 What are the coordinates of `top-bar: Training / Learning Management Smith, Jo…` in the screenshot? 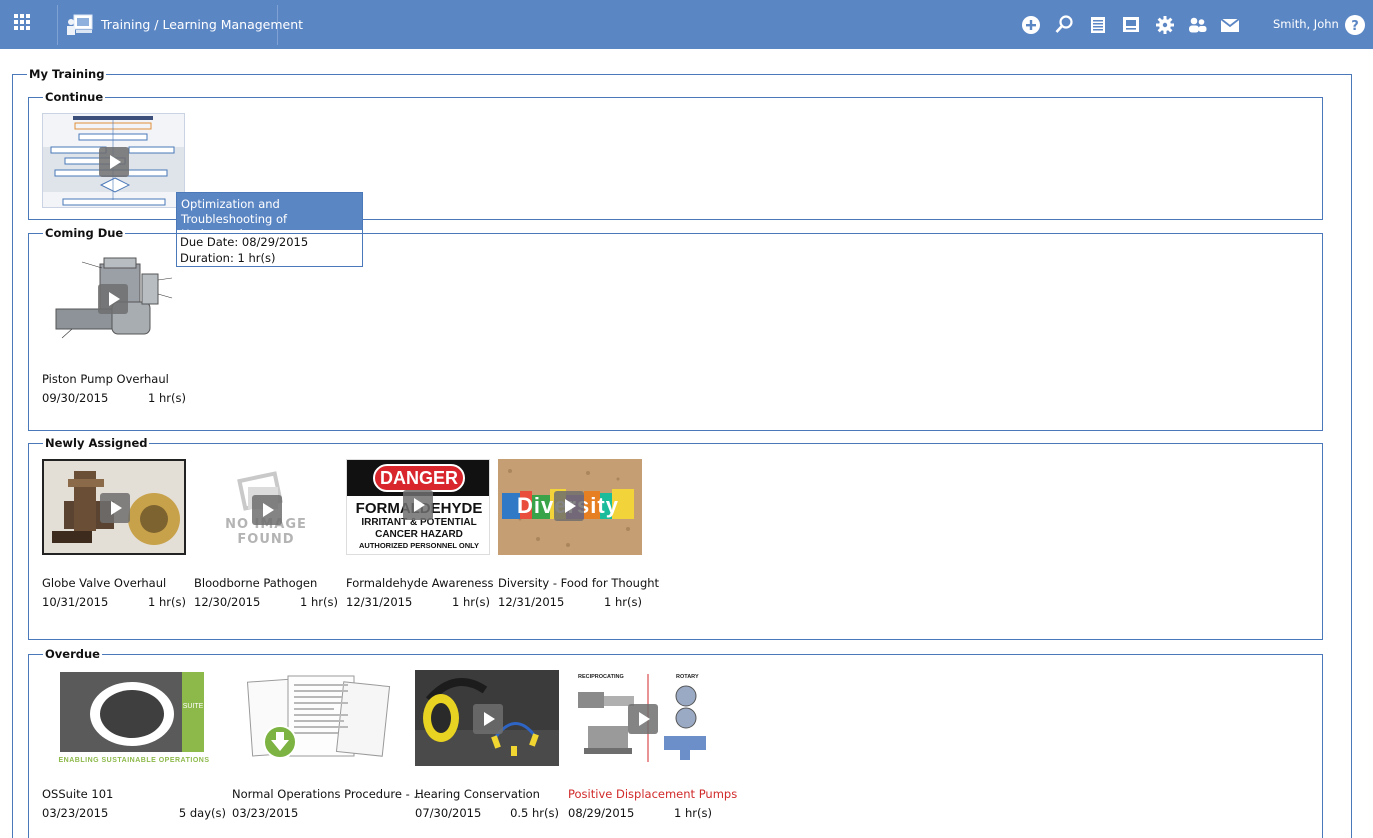 It's located at (686, 24).